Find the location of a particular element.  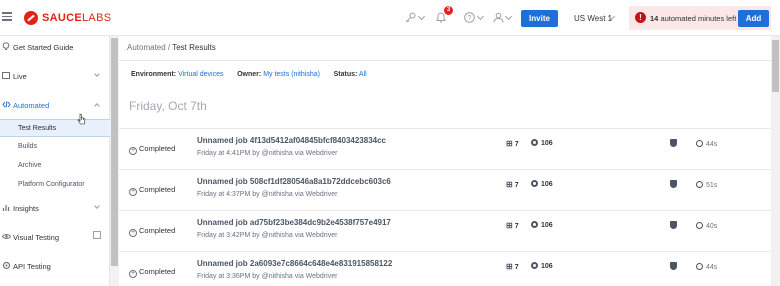

sidebar-subitem-label: Archive is located at coordinates (30, 165).